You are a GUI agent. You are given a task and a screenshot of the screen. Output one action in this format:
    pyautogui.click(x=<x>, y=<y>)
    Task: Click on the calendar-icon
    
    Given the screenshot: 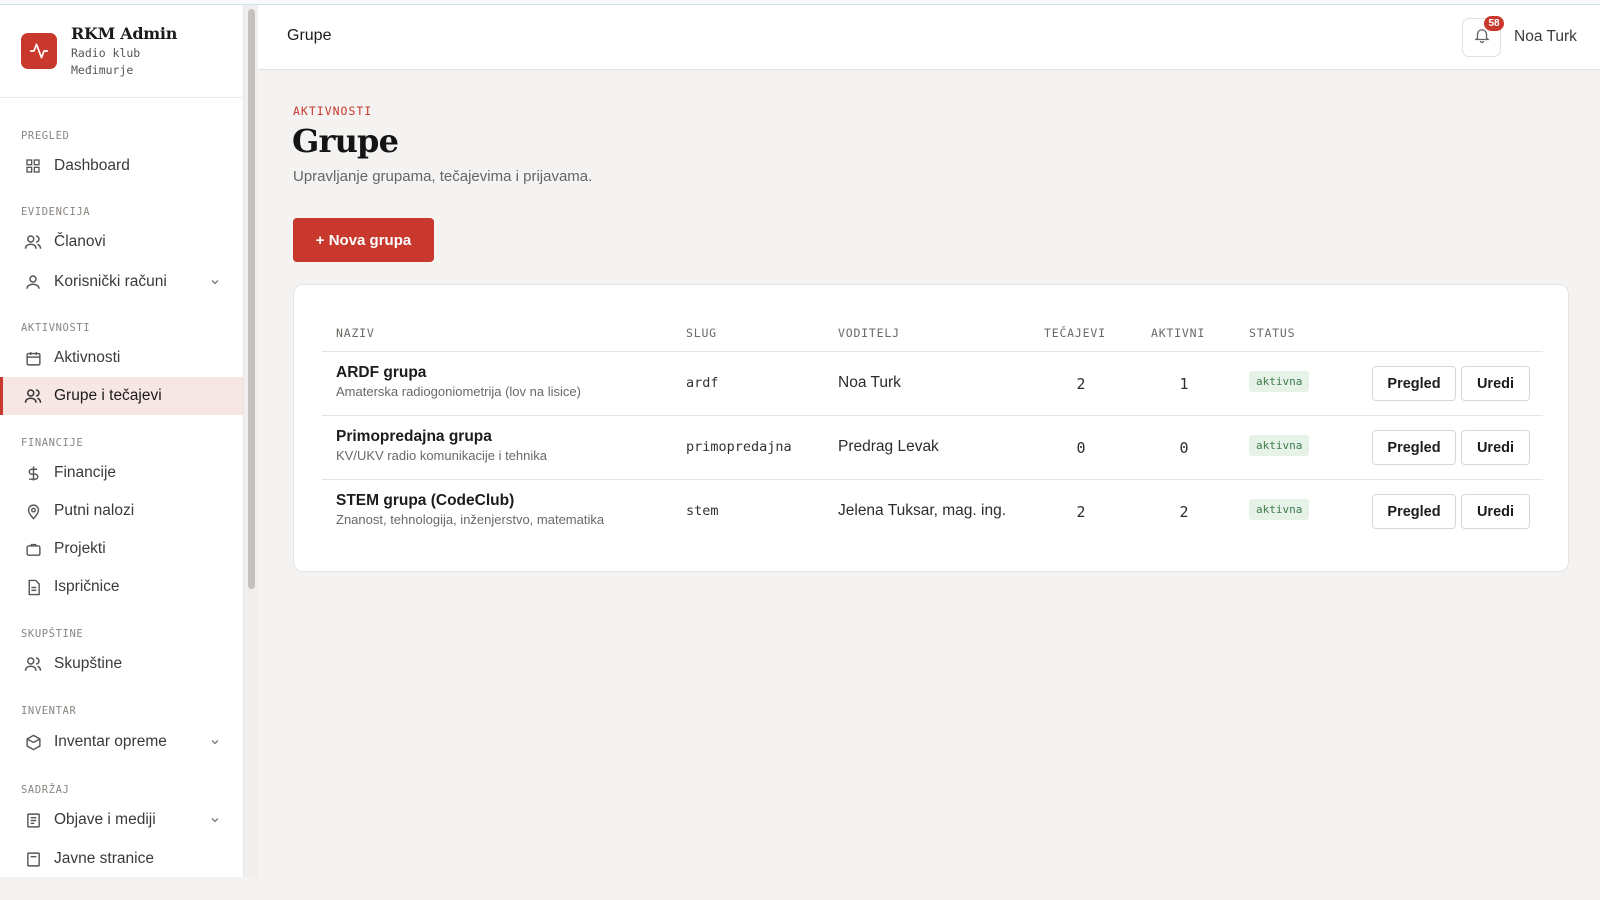 What is the action you would take?
    pyautogui.click(x=33, y=358)
    